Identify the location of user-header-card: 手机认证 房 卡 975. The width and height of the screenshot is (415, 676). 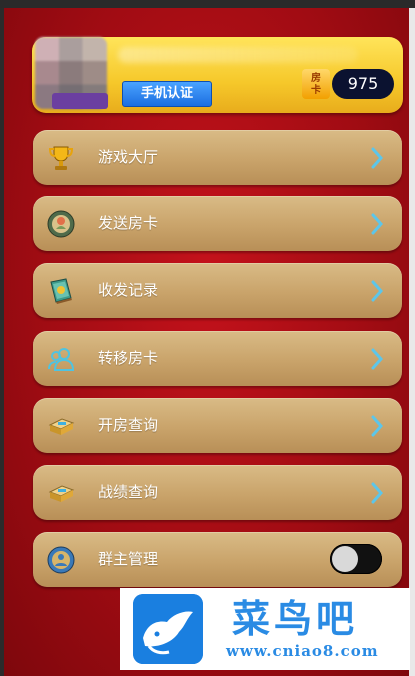
(217, 75).